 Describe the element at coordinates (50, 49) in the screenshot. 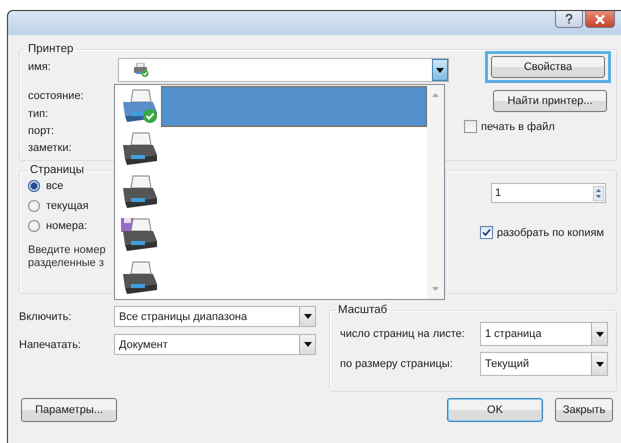

I see `group-title: Принтер` at that location.